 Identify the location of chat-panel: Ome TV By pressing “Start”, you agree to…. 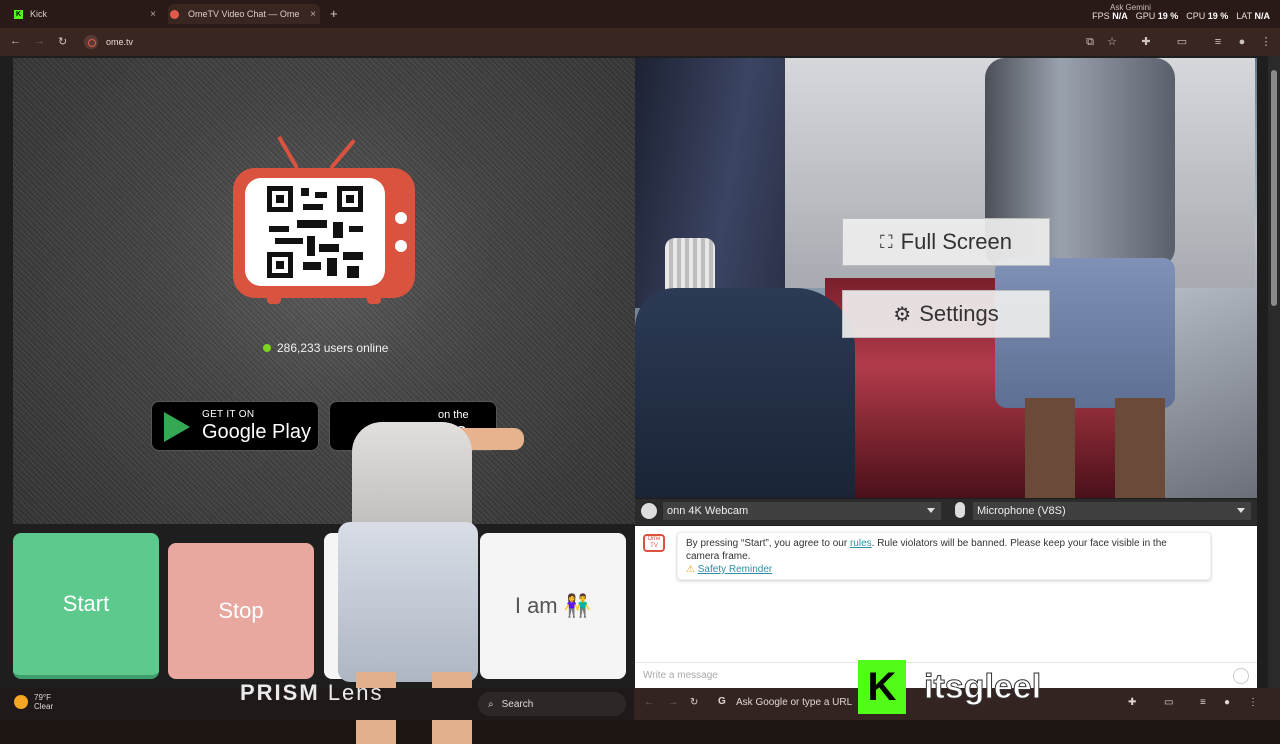
(946, 607).